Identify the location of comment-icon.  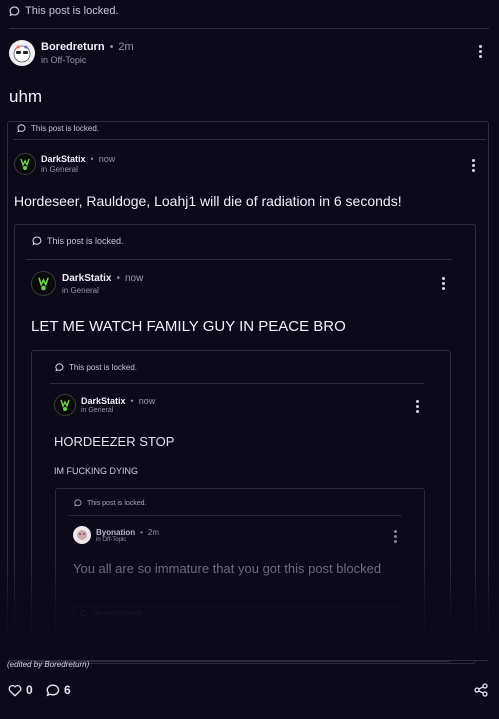
(53, 689).